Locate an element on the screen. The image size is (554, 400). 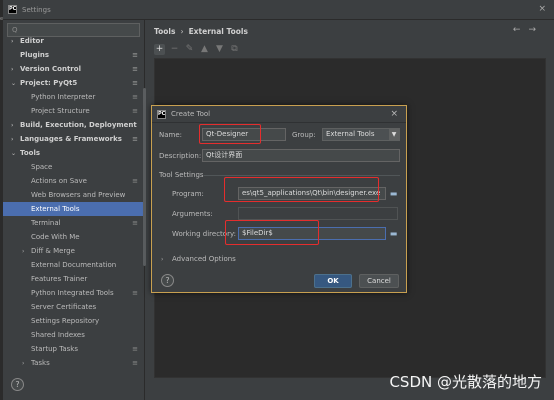
sidebar-item: ⌄ Project: PyQt5 ≡ is located at coordinates (73, 83).